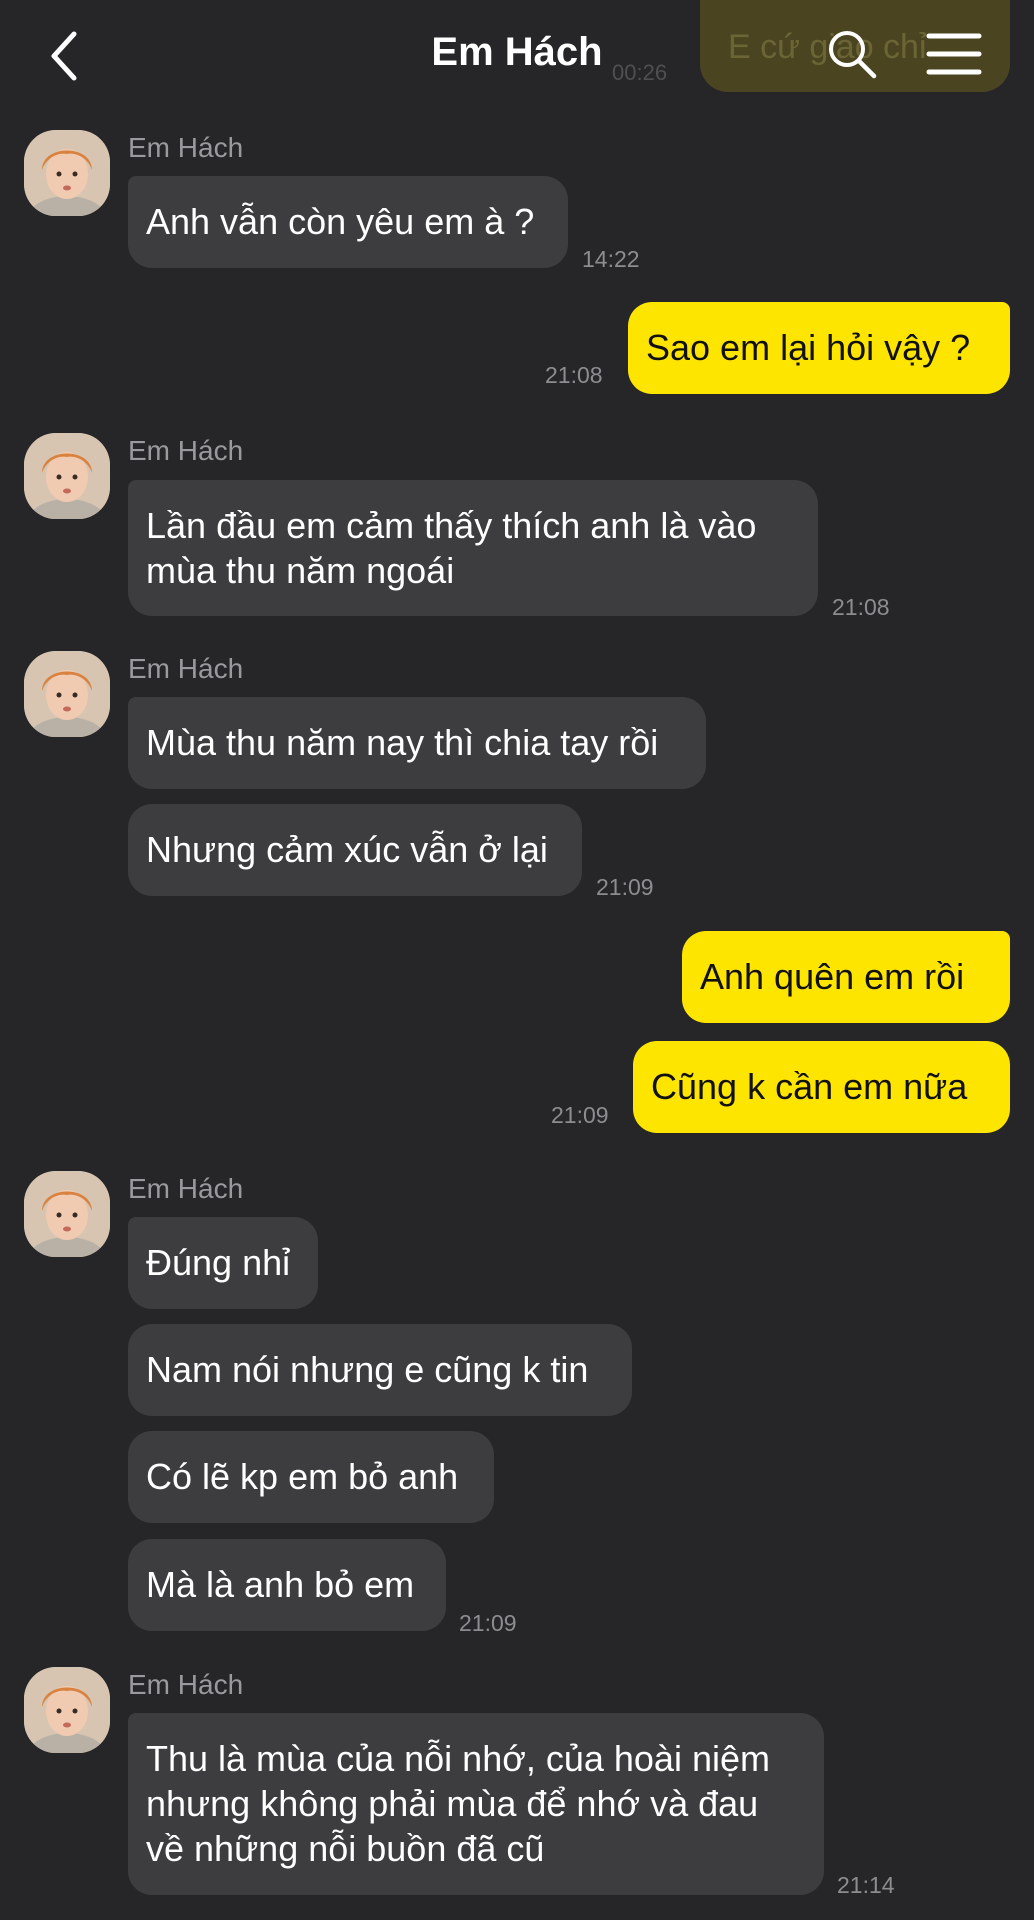 The image size is (1034, 1920). What do you see at coordinates (611, 259) in the screenshot?
I see `message-time: 14:22` at bounding box center [611, 259].